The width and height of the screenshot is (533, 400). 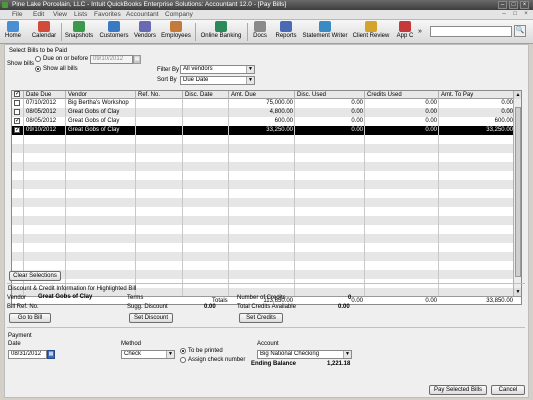 What do you see at coordinates (247, 32) in the screenshot?
I see `toolbar-separator` at bounding box center [247, 32].